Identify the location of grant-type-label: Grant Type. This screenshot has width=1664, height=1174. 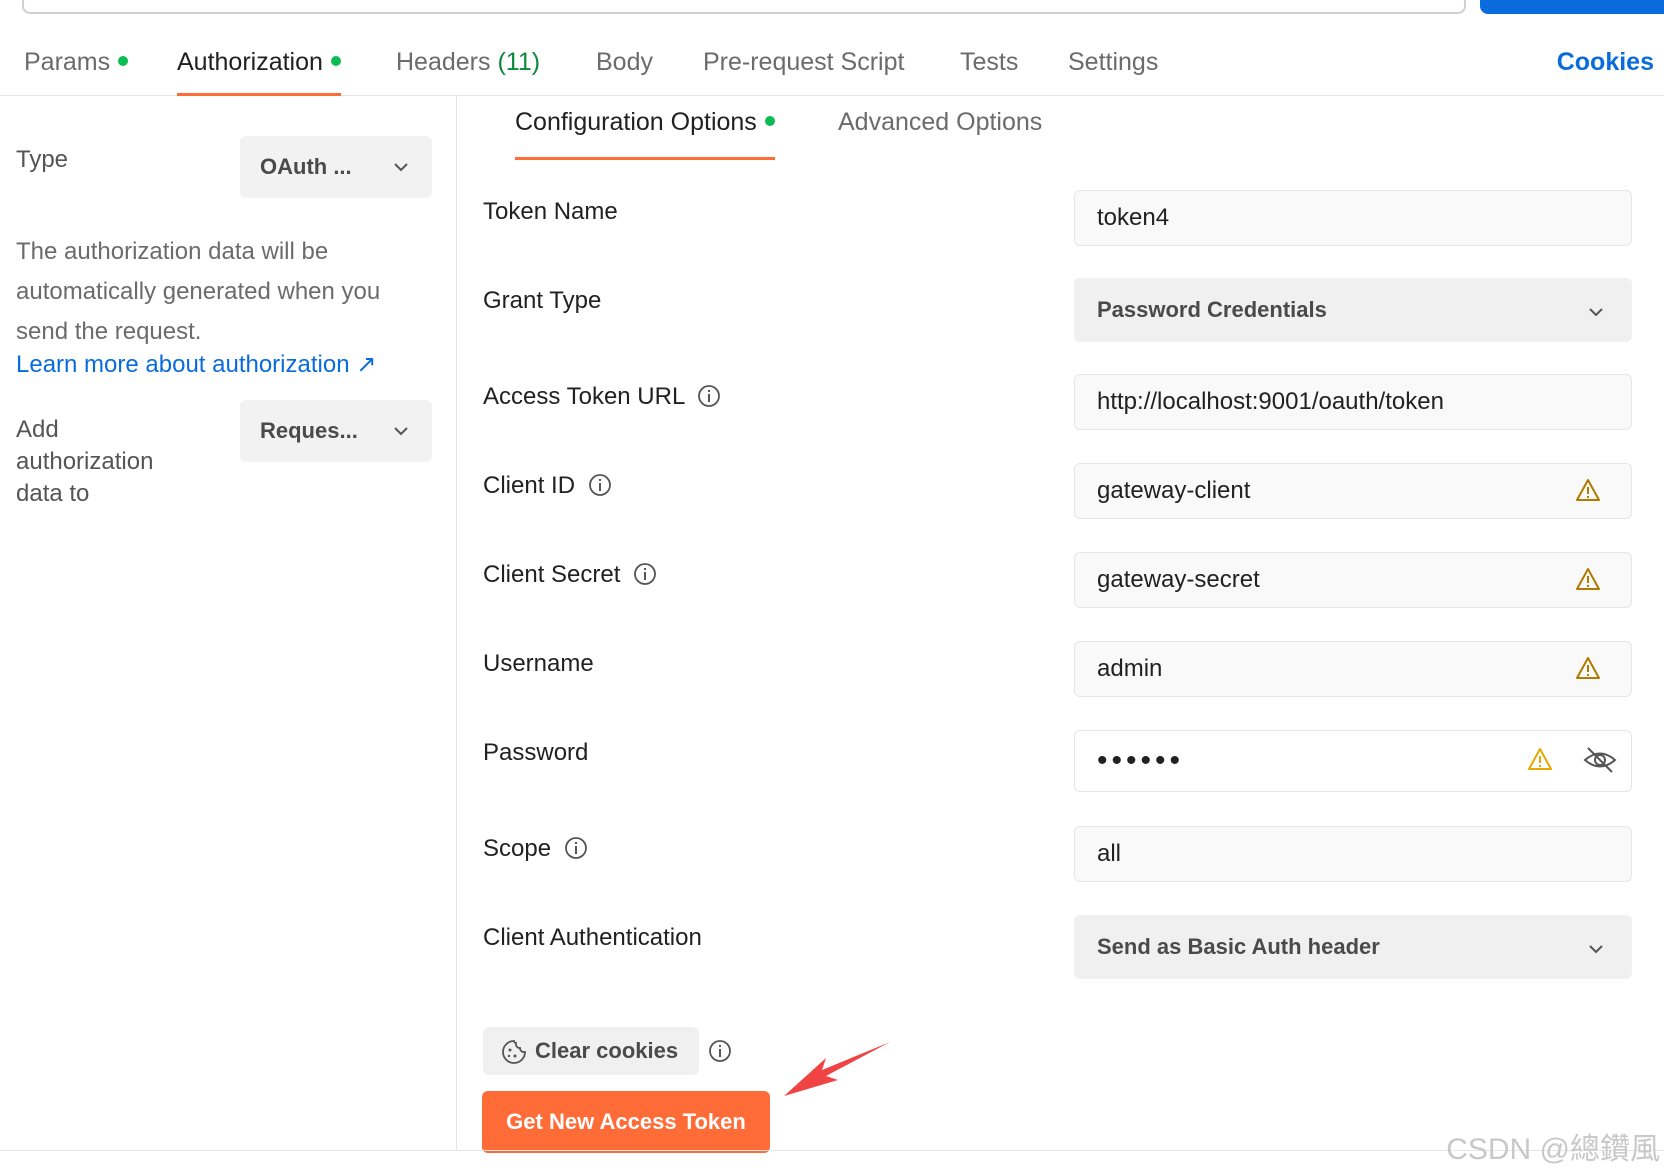
(542, 300).